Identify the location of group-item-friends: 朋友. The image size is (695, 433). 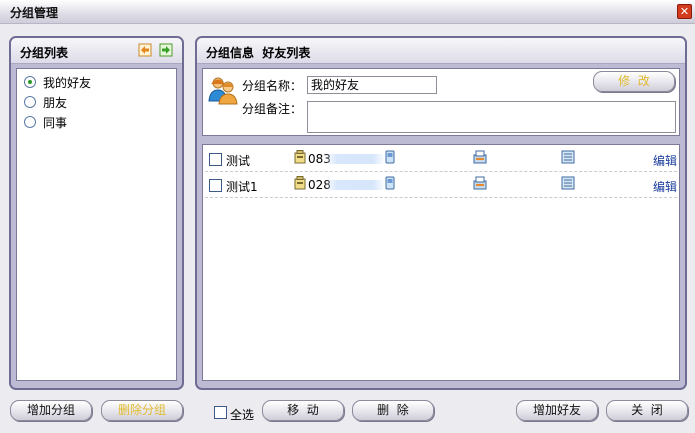
(45, 102).